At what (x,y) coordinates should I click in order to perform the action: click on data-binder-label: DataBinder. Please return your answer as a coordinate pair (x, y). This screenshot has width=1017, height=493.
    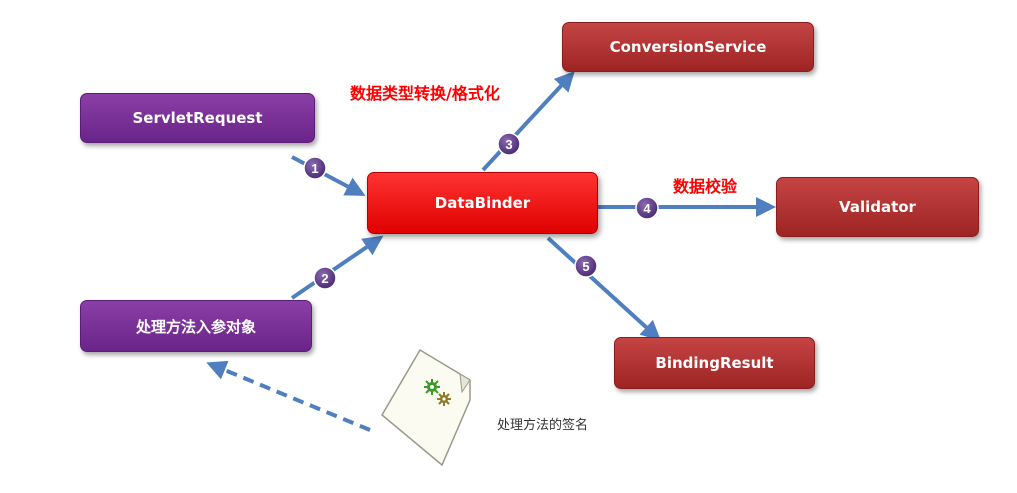
    Looking at the image, I should click on (482, 203).